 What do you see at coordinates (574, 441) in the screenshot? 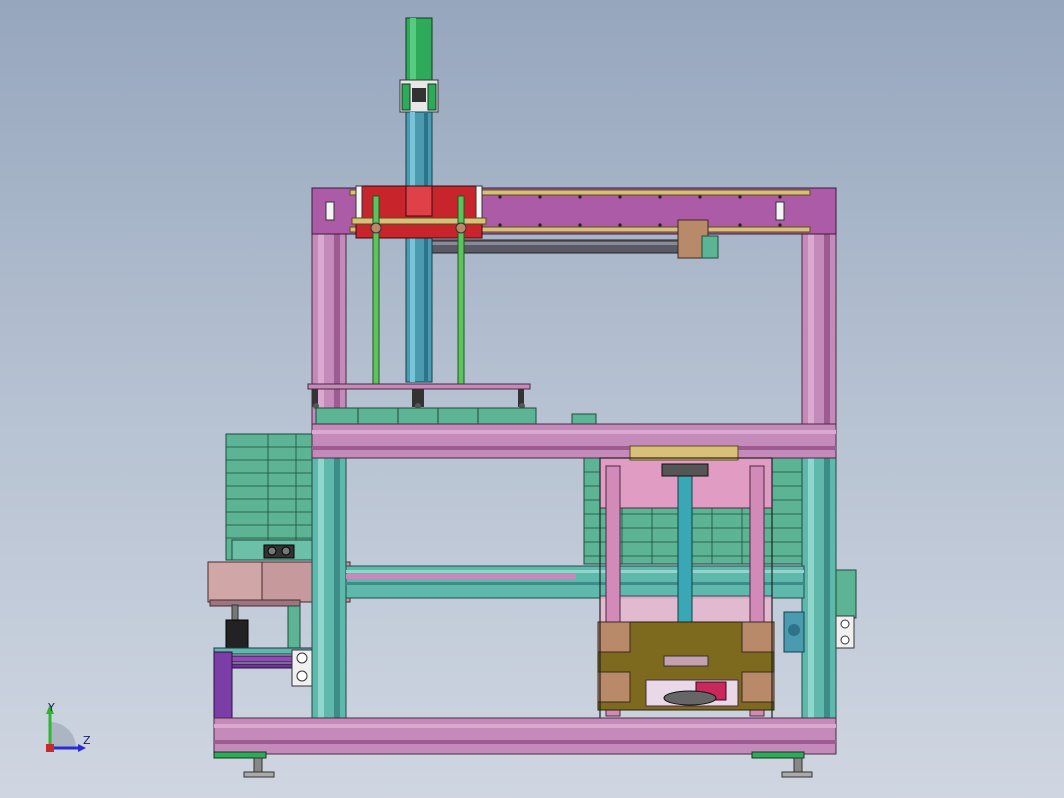
I see `middle-deck-beam` at bounding box center [574, 441].